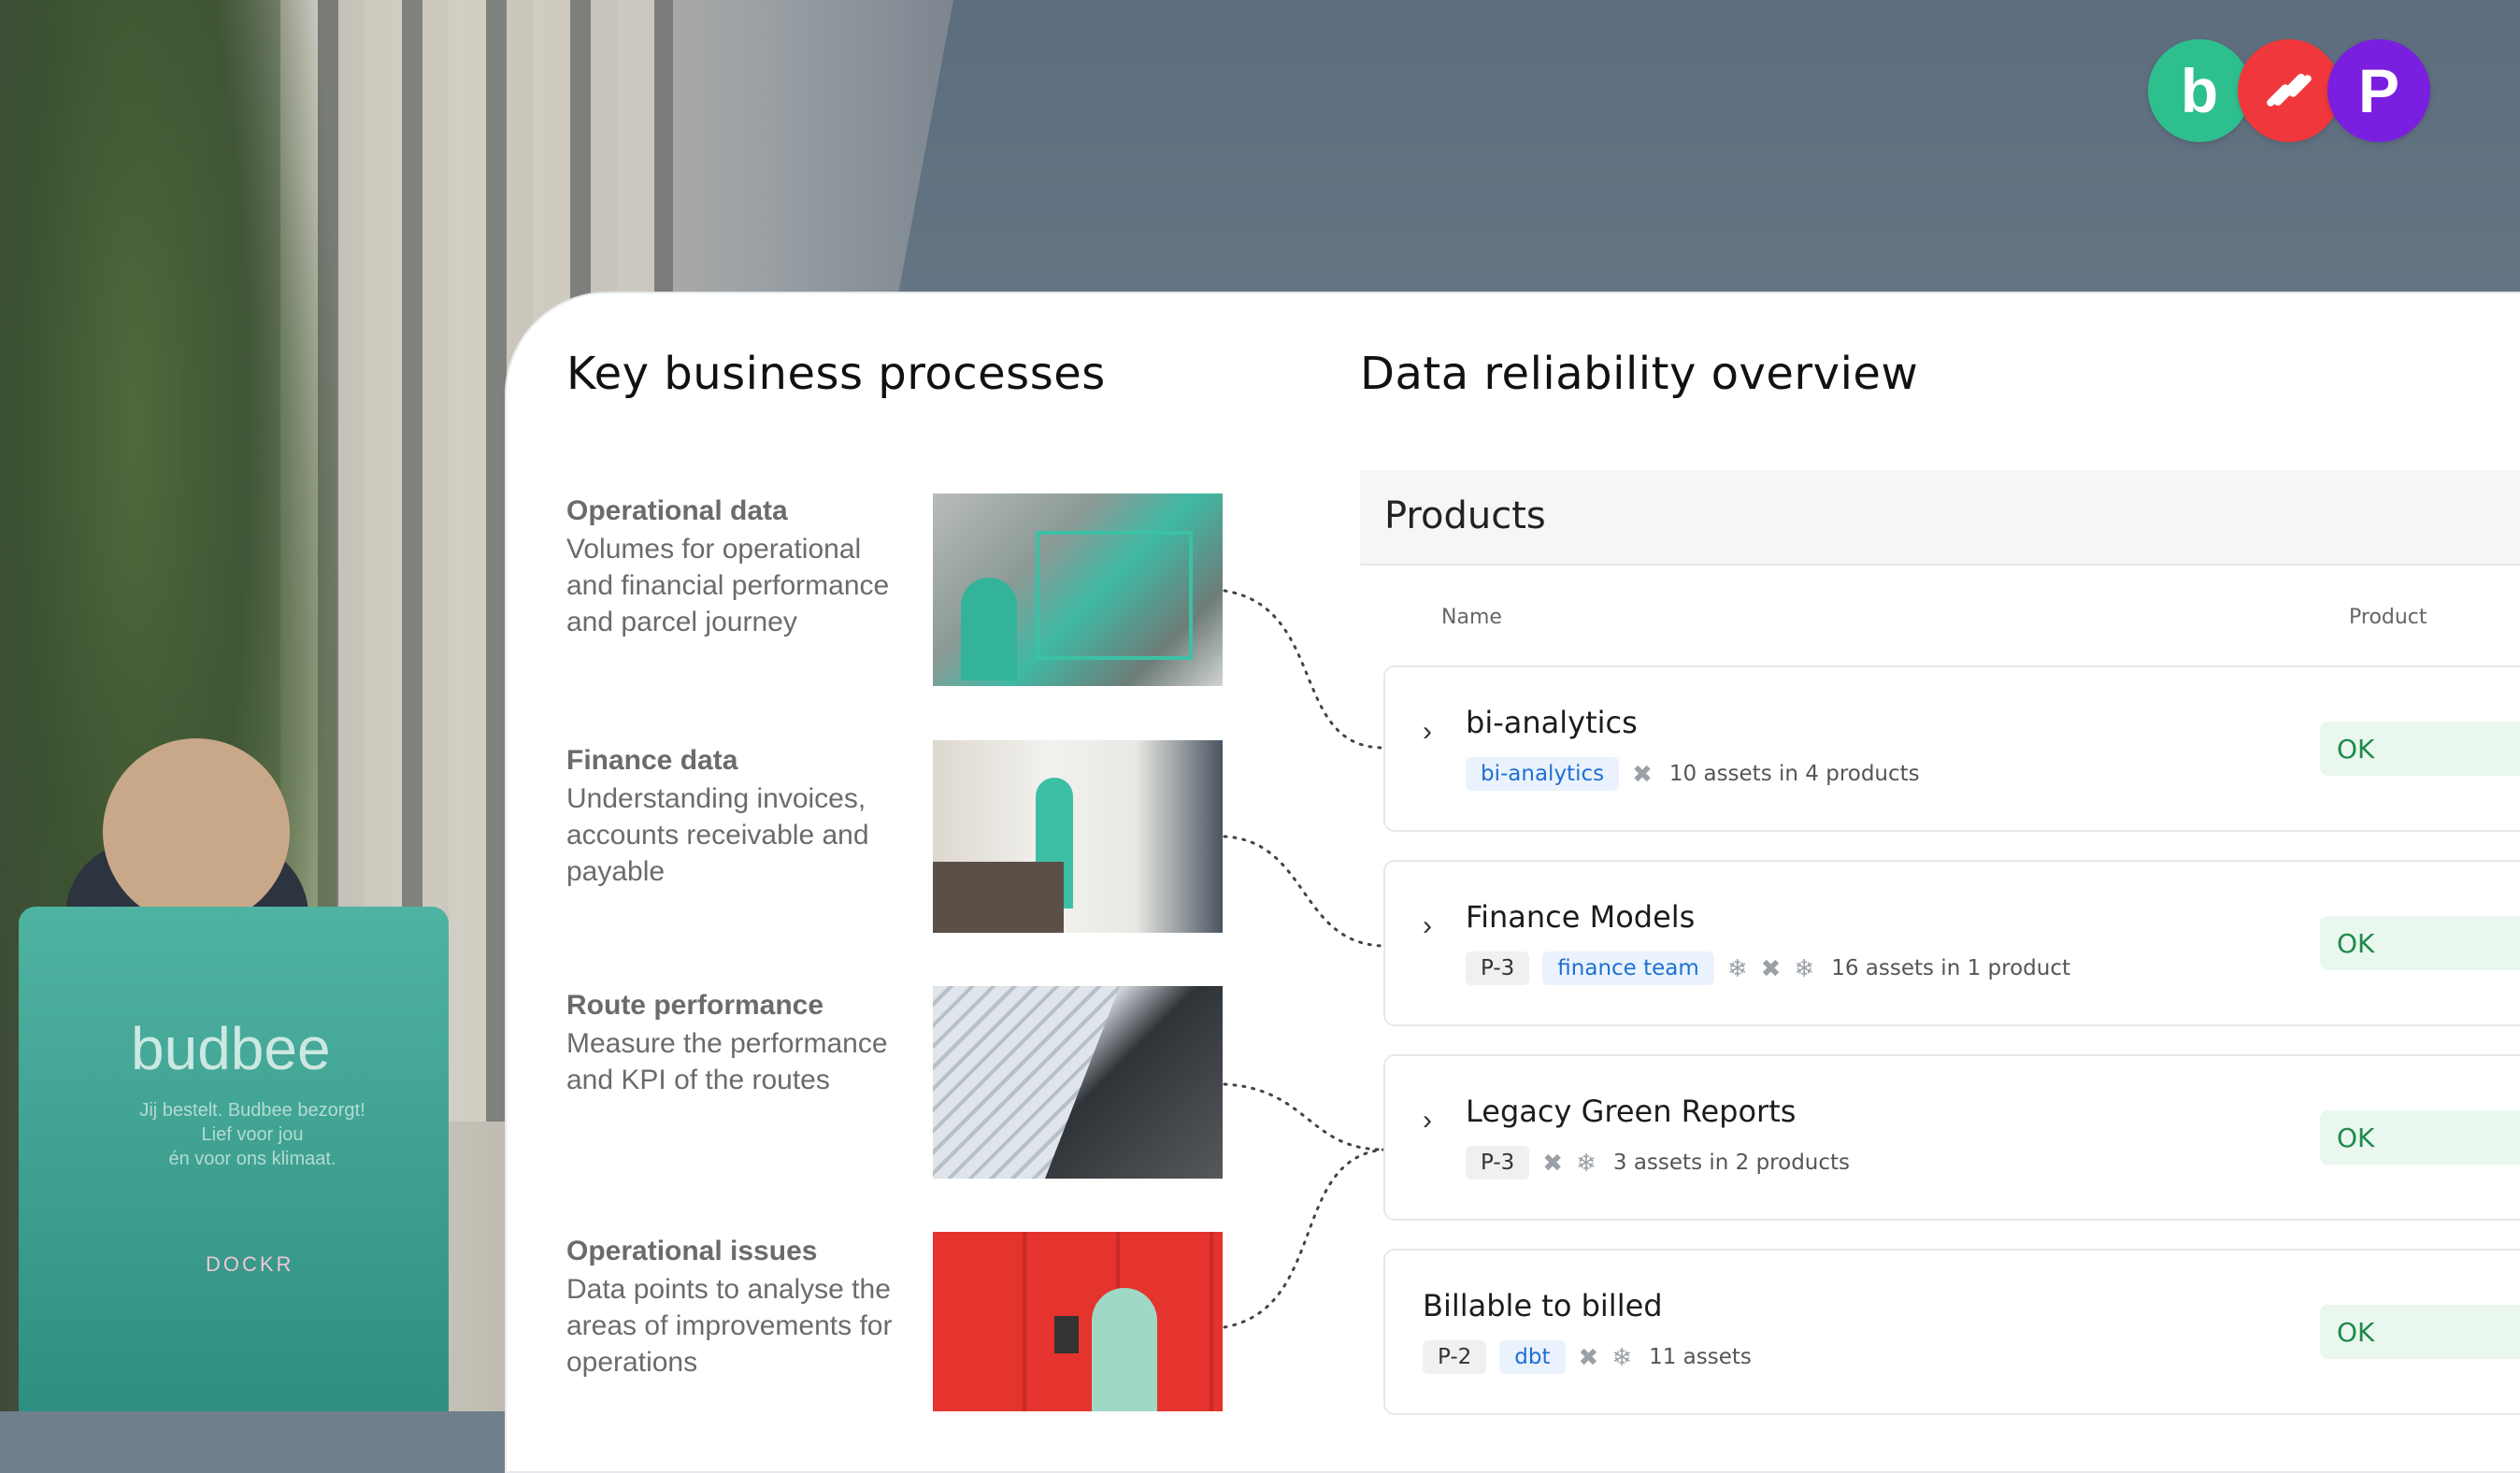  Describe the element at coordinates (1532, 1357) in the screenshot. I see `tag: dbt` at that location.